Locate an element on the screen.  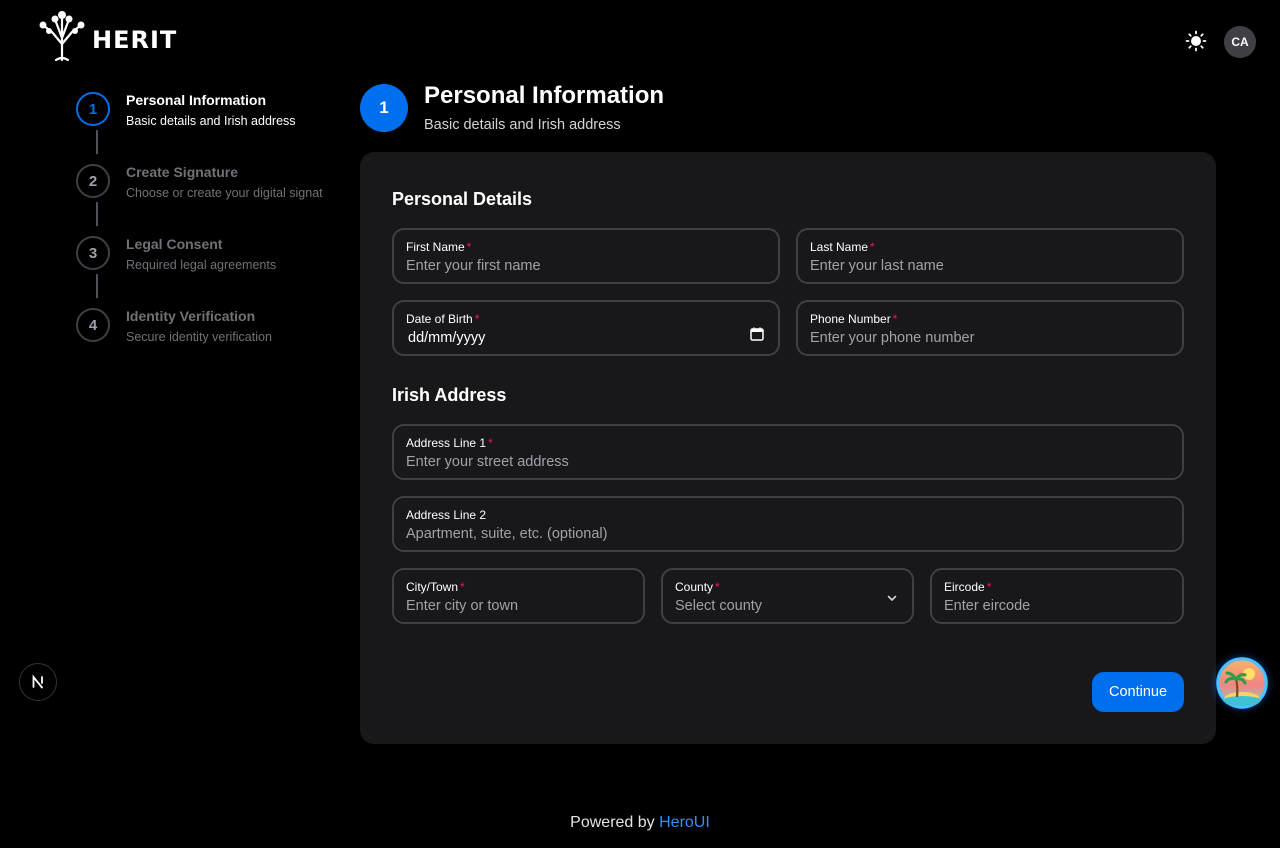
step-description: Required legal agreements is located at coordinates (201, 265).